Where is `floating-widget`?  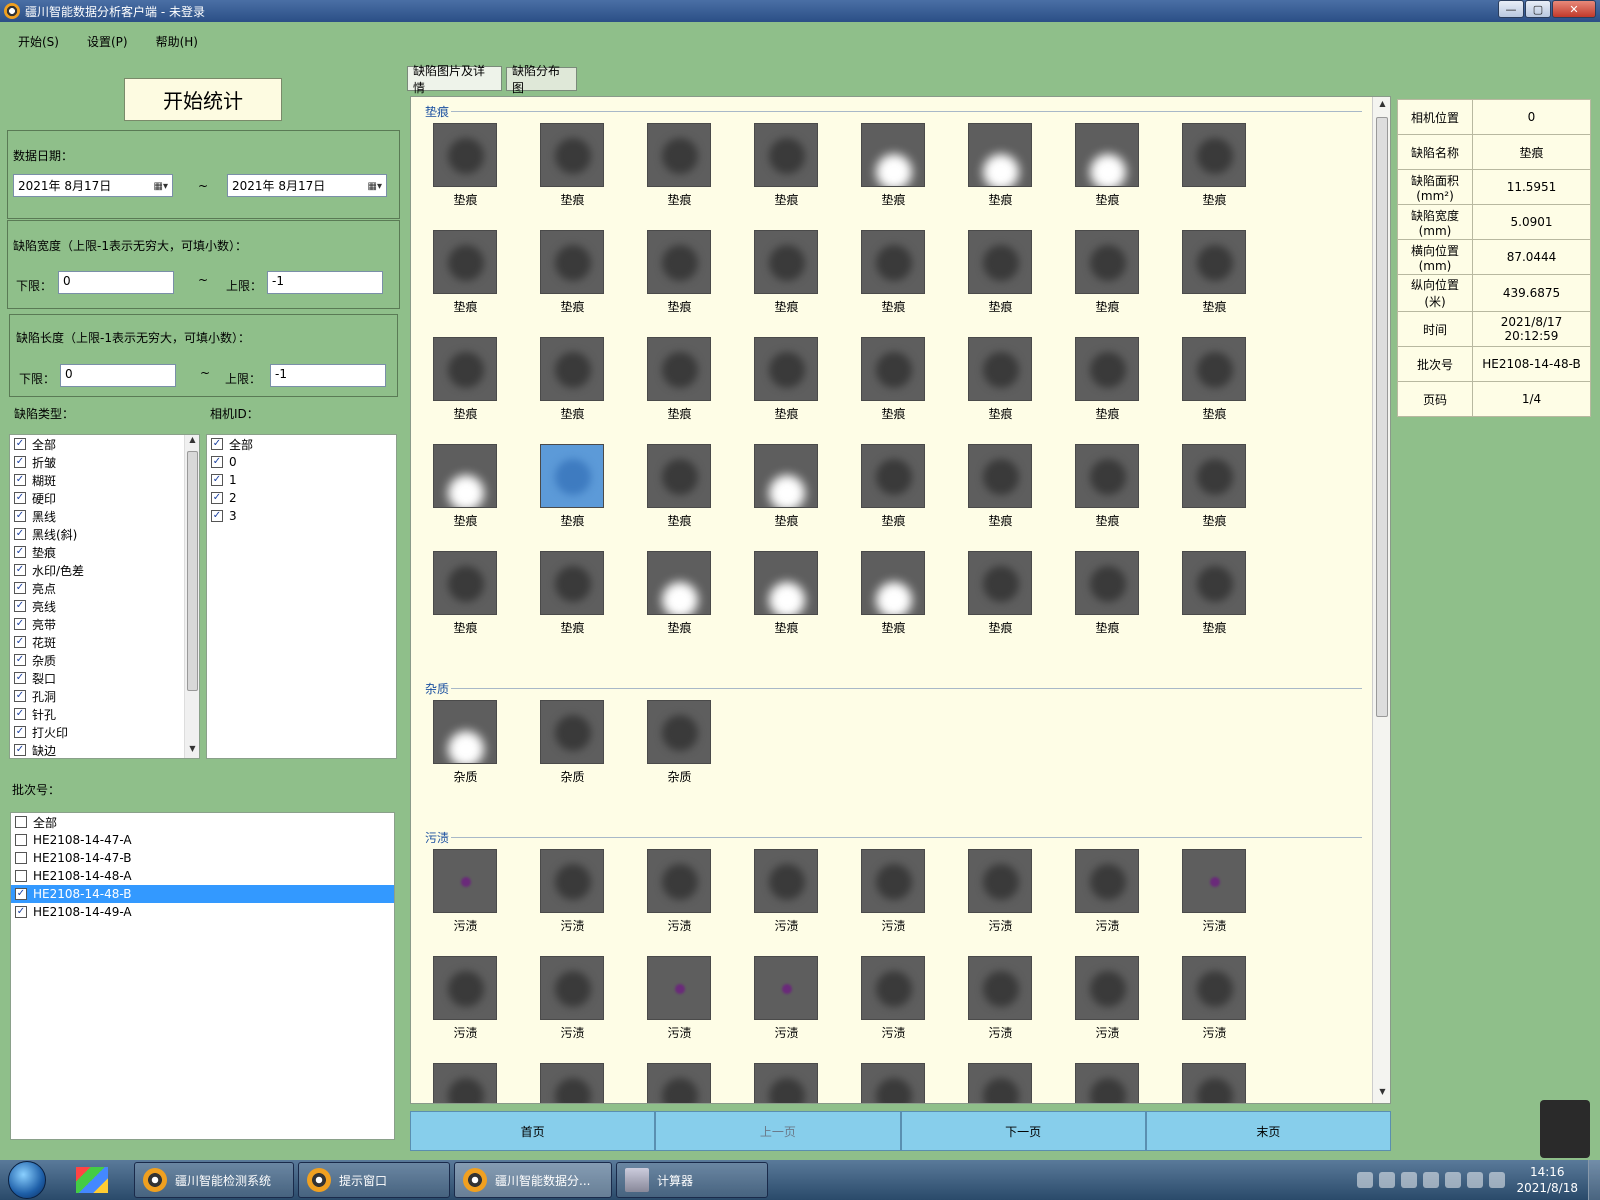
floating-widget is located at coordinates (1565, 1129).